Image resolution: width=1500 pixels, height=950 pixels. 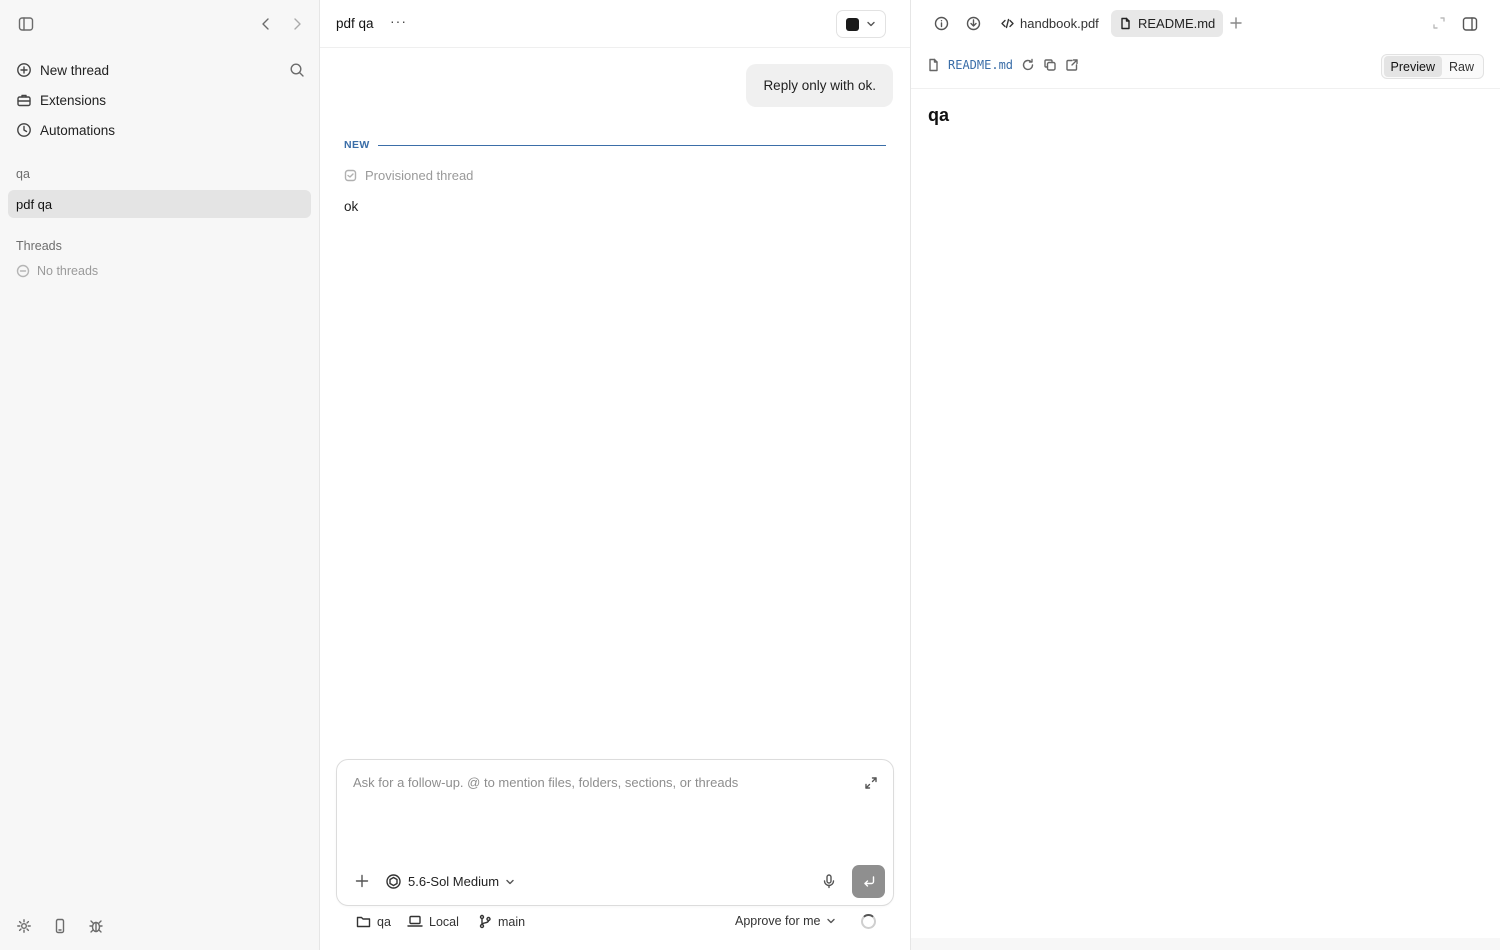 I want to click on approval-mode-selector: Approve for me, so click(x=785, y=921).